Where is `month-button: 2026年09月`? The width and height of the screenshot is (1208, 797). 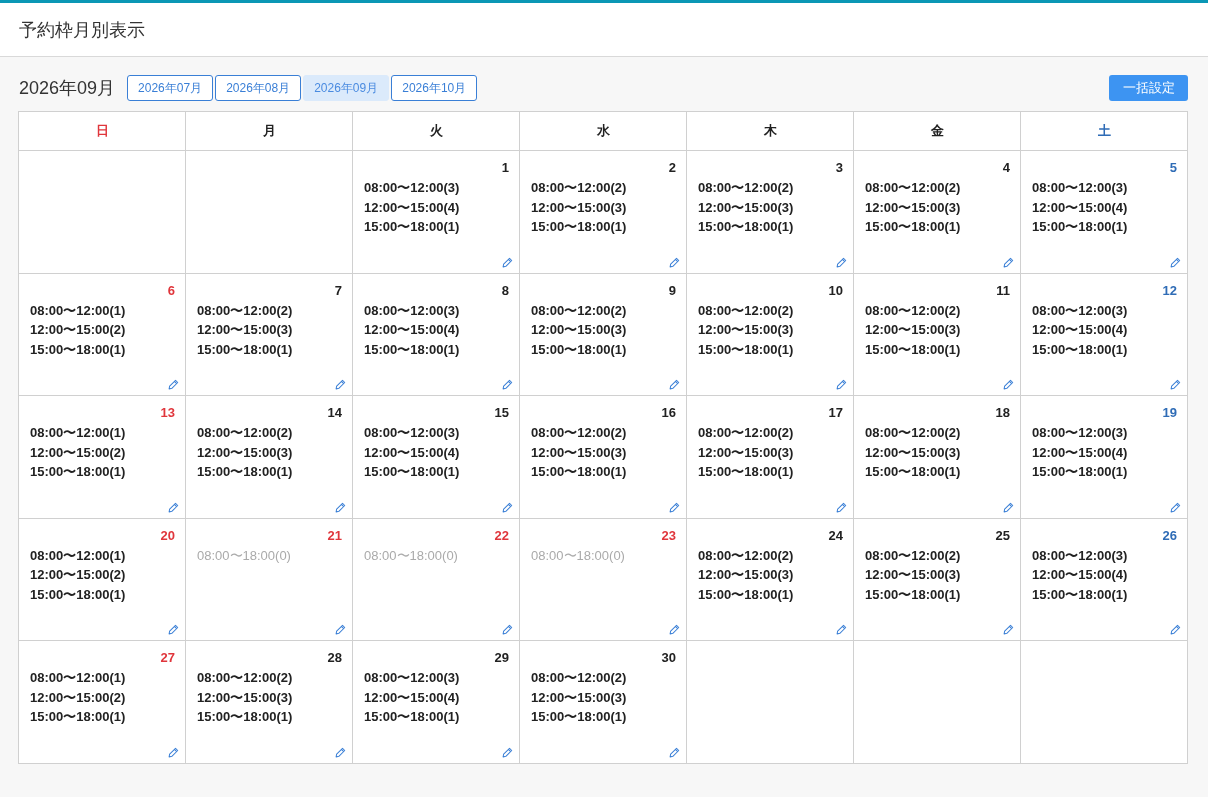 month-button: 2026年09月 is located at coordinates (346, 88).